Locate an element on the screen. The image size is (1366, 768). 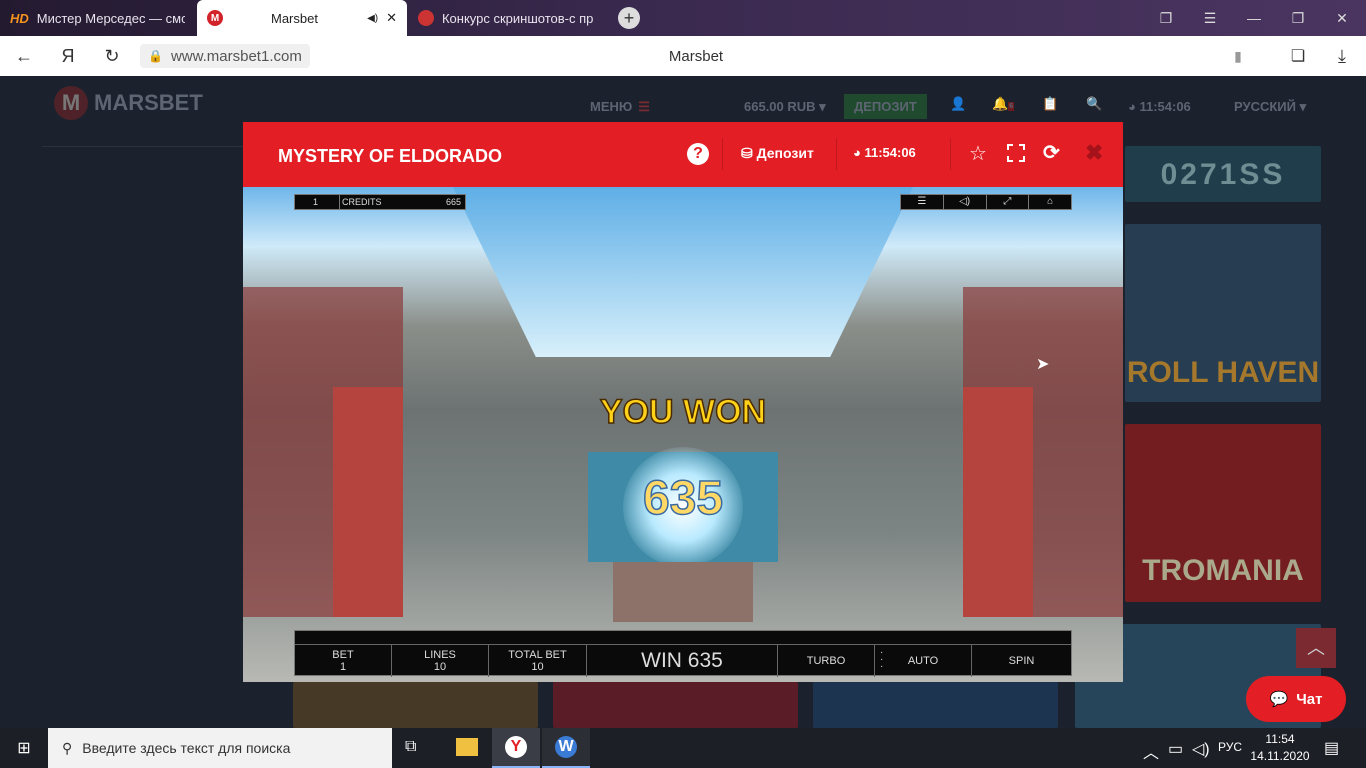
turbo-button: TURBO is located at coordinates (826, 661).